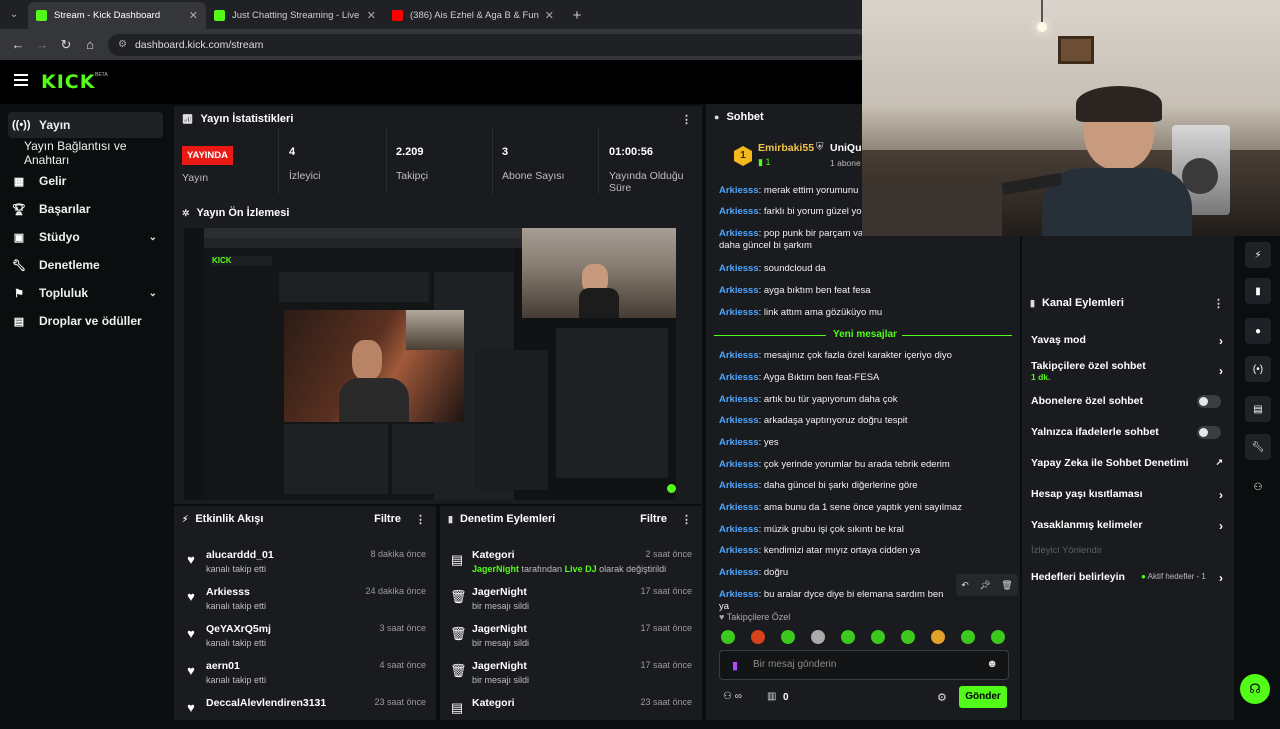 The width and height of the screenshot is (1280, 729). I want to click on community-icon: ⚇, so click(1258, 487).